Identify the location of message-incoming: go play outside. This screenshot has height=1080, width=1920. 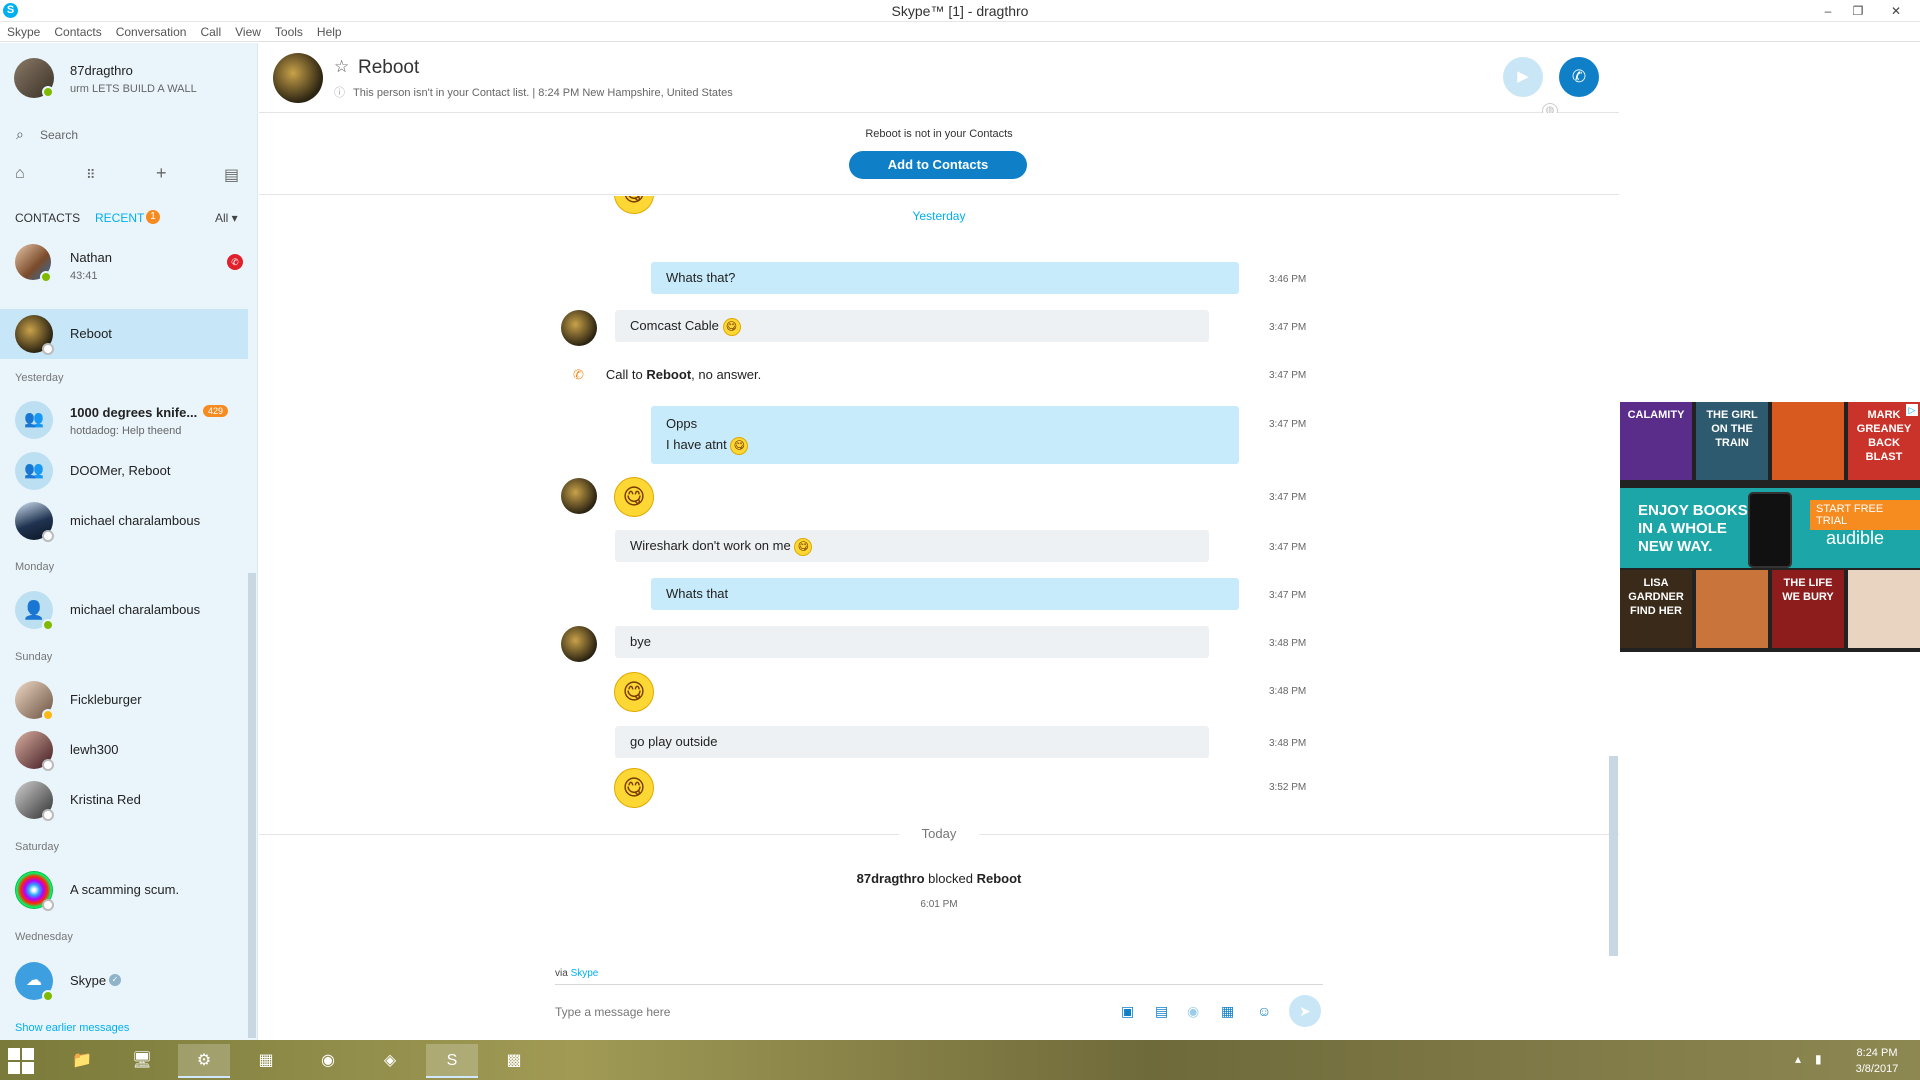
(912, 742).